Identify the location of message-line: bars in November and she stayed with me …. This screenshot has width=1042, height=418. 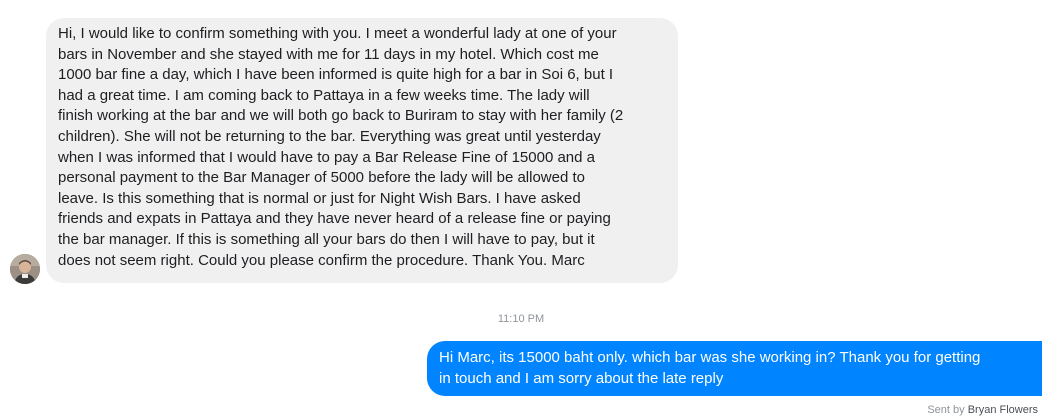
(328, 54).